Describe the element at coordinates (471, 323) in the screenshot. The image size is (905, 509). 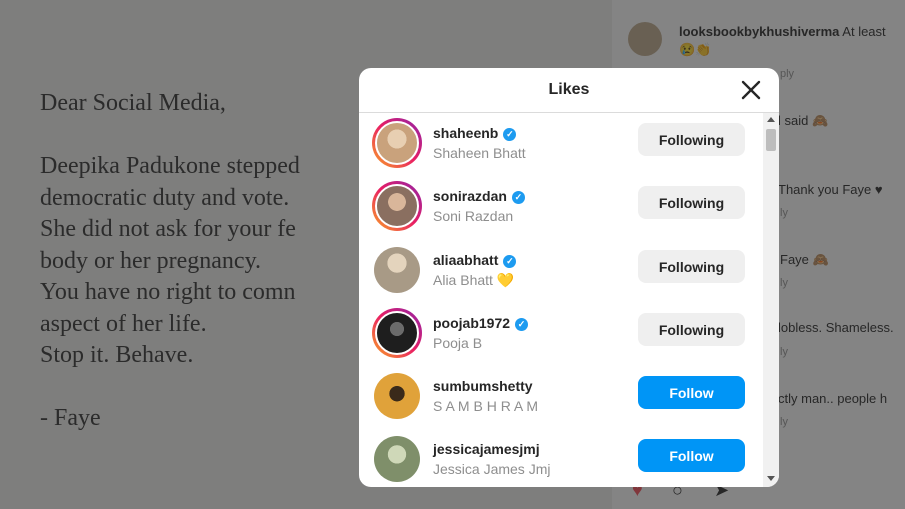
I see `username: poojab1972` at that location.